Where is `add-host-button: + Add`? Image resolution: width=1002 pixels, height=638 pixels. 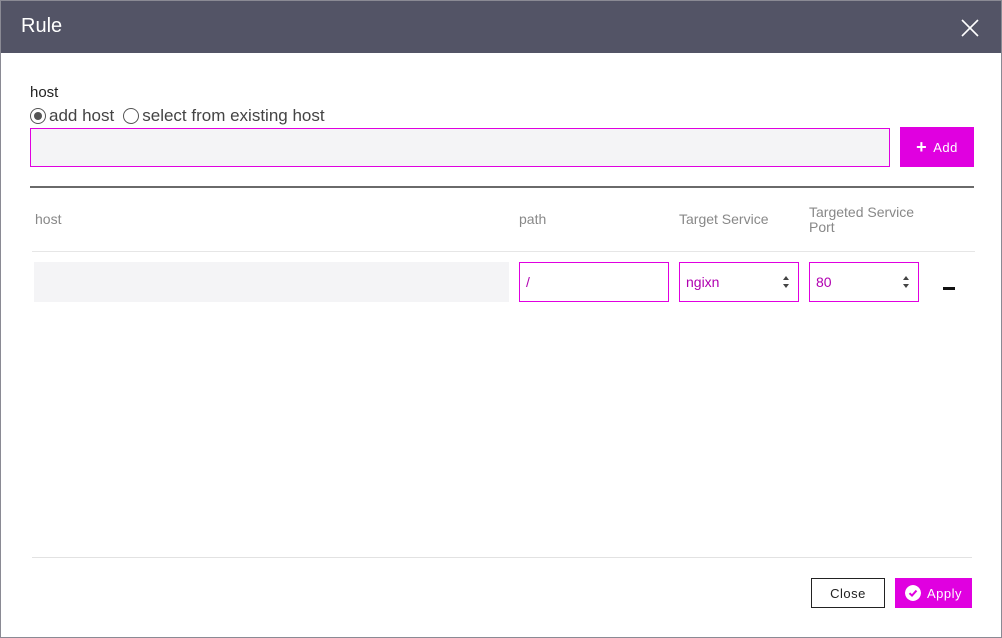
add-host-button: + Add is located at coordinates (937, 147).